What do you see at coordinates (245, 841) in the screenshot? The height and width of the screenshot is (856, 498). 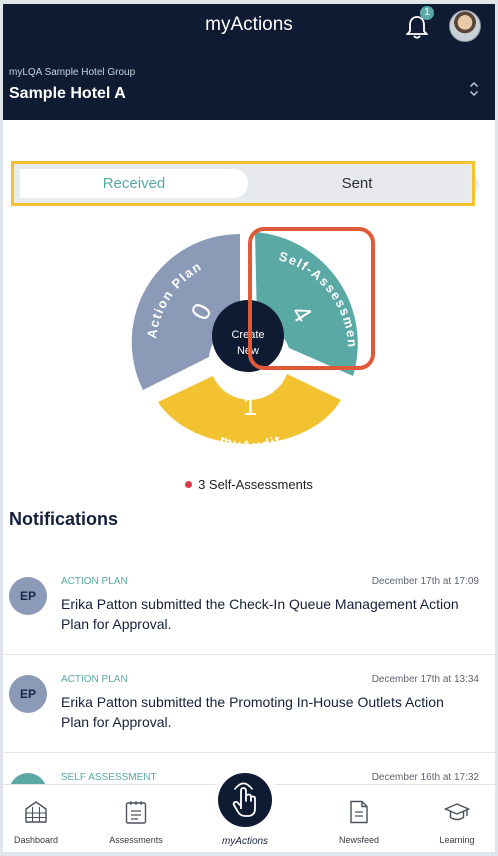 I see `nav-myactions-label: myActions` at bounding box center [245, 841].